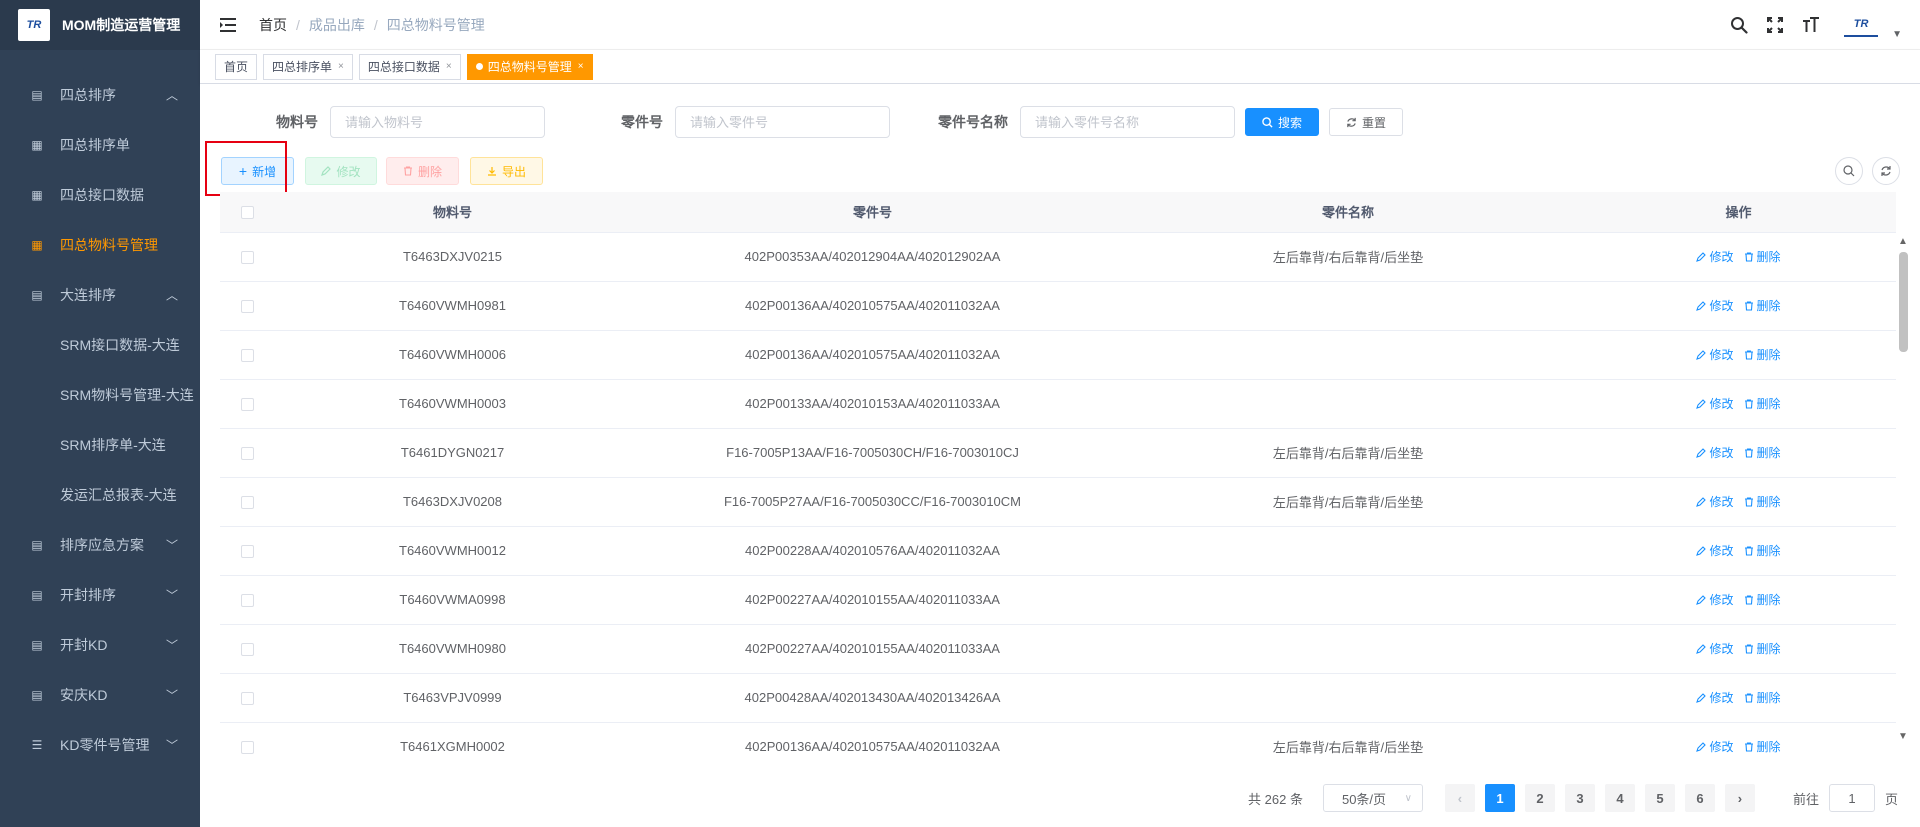 The height and width of the screenshot is (827, 1920). What do you see at coordinates (1366, 122) in the screenshot?
I see `reset-button: 重置` at bounding box center [1366, 122].